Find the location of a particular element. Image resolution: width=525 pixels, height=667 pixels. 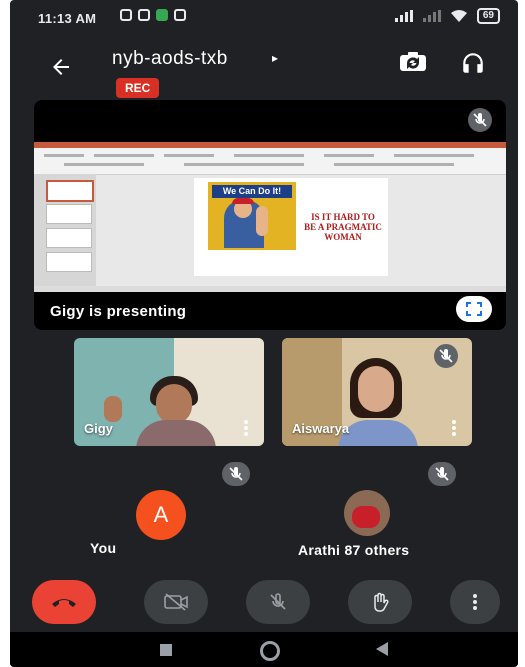

battery-indicator: 69 is located at coordinates (488, 16).